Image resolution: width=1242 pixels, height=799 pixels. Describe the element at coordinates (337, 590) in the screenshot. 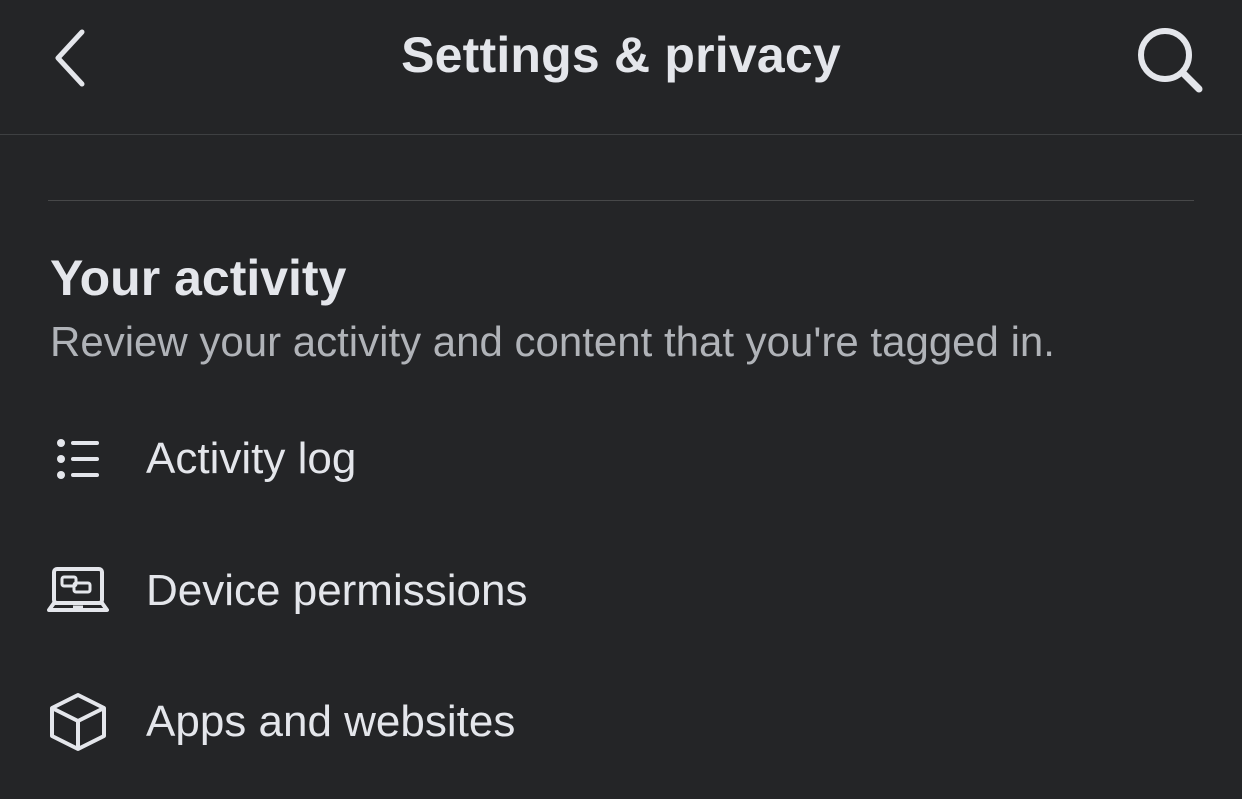

I see `device-permissions-label: Device permissions` at that location.